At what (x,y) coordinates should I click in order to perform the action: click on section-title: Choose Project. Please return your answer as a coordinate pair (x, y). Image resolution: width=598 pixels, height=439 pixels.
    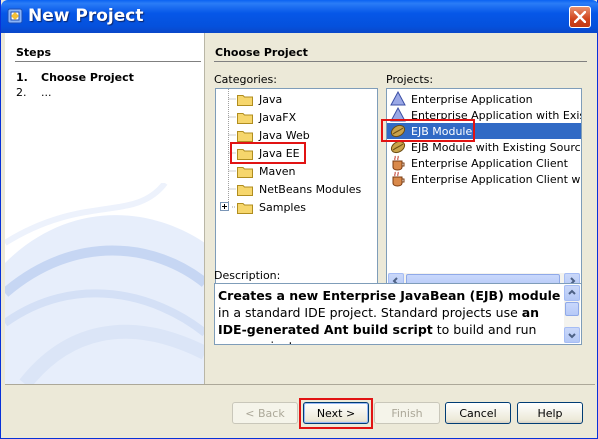
    Looking at the image, I should click on (261, 52).